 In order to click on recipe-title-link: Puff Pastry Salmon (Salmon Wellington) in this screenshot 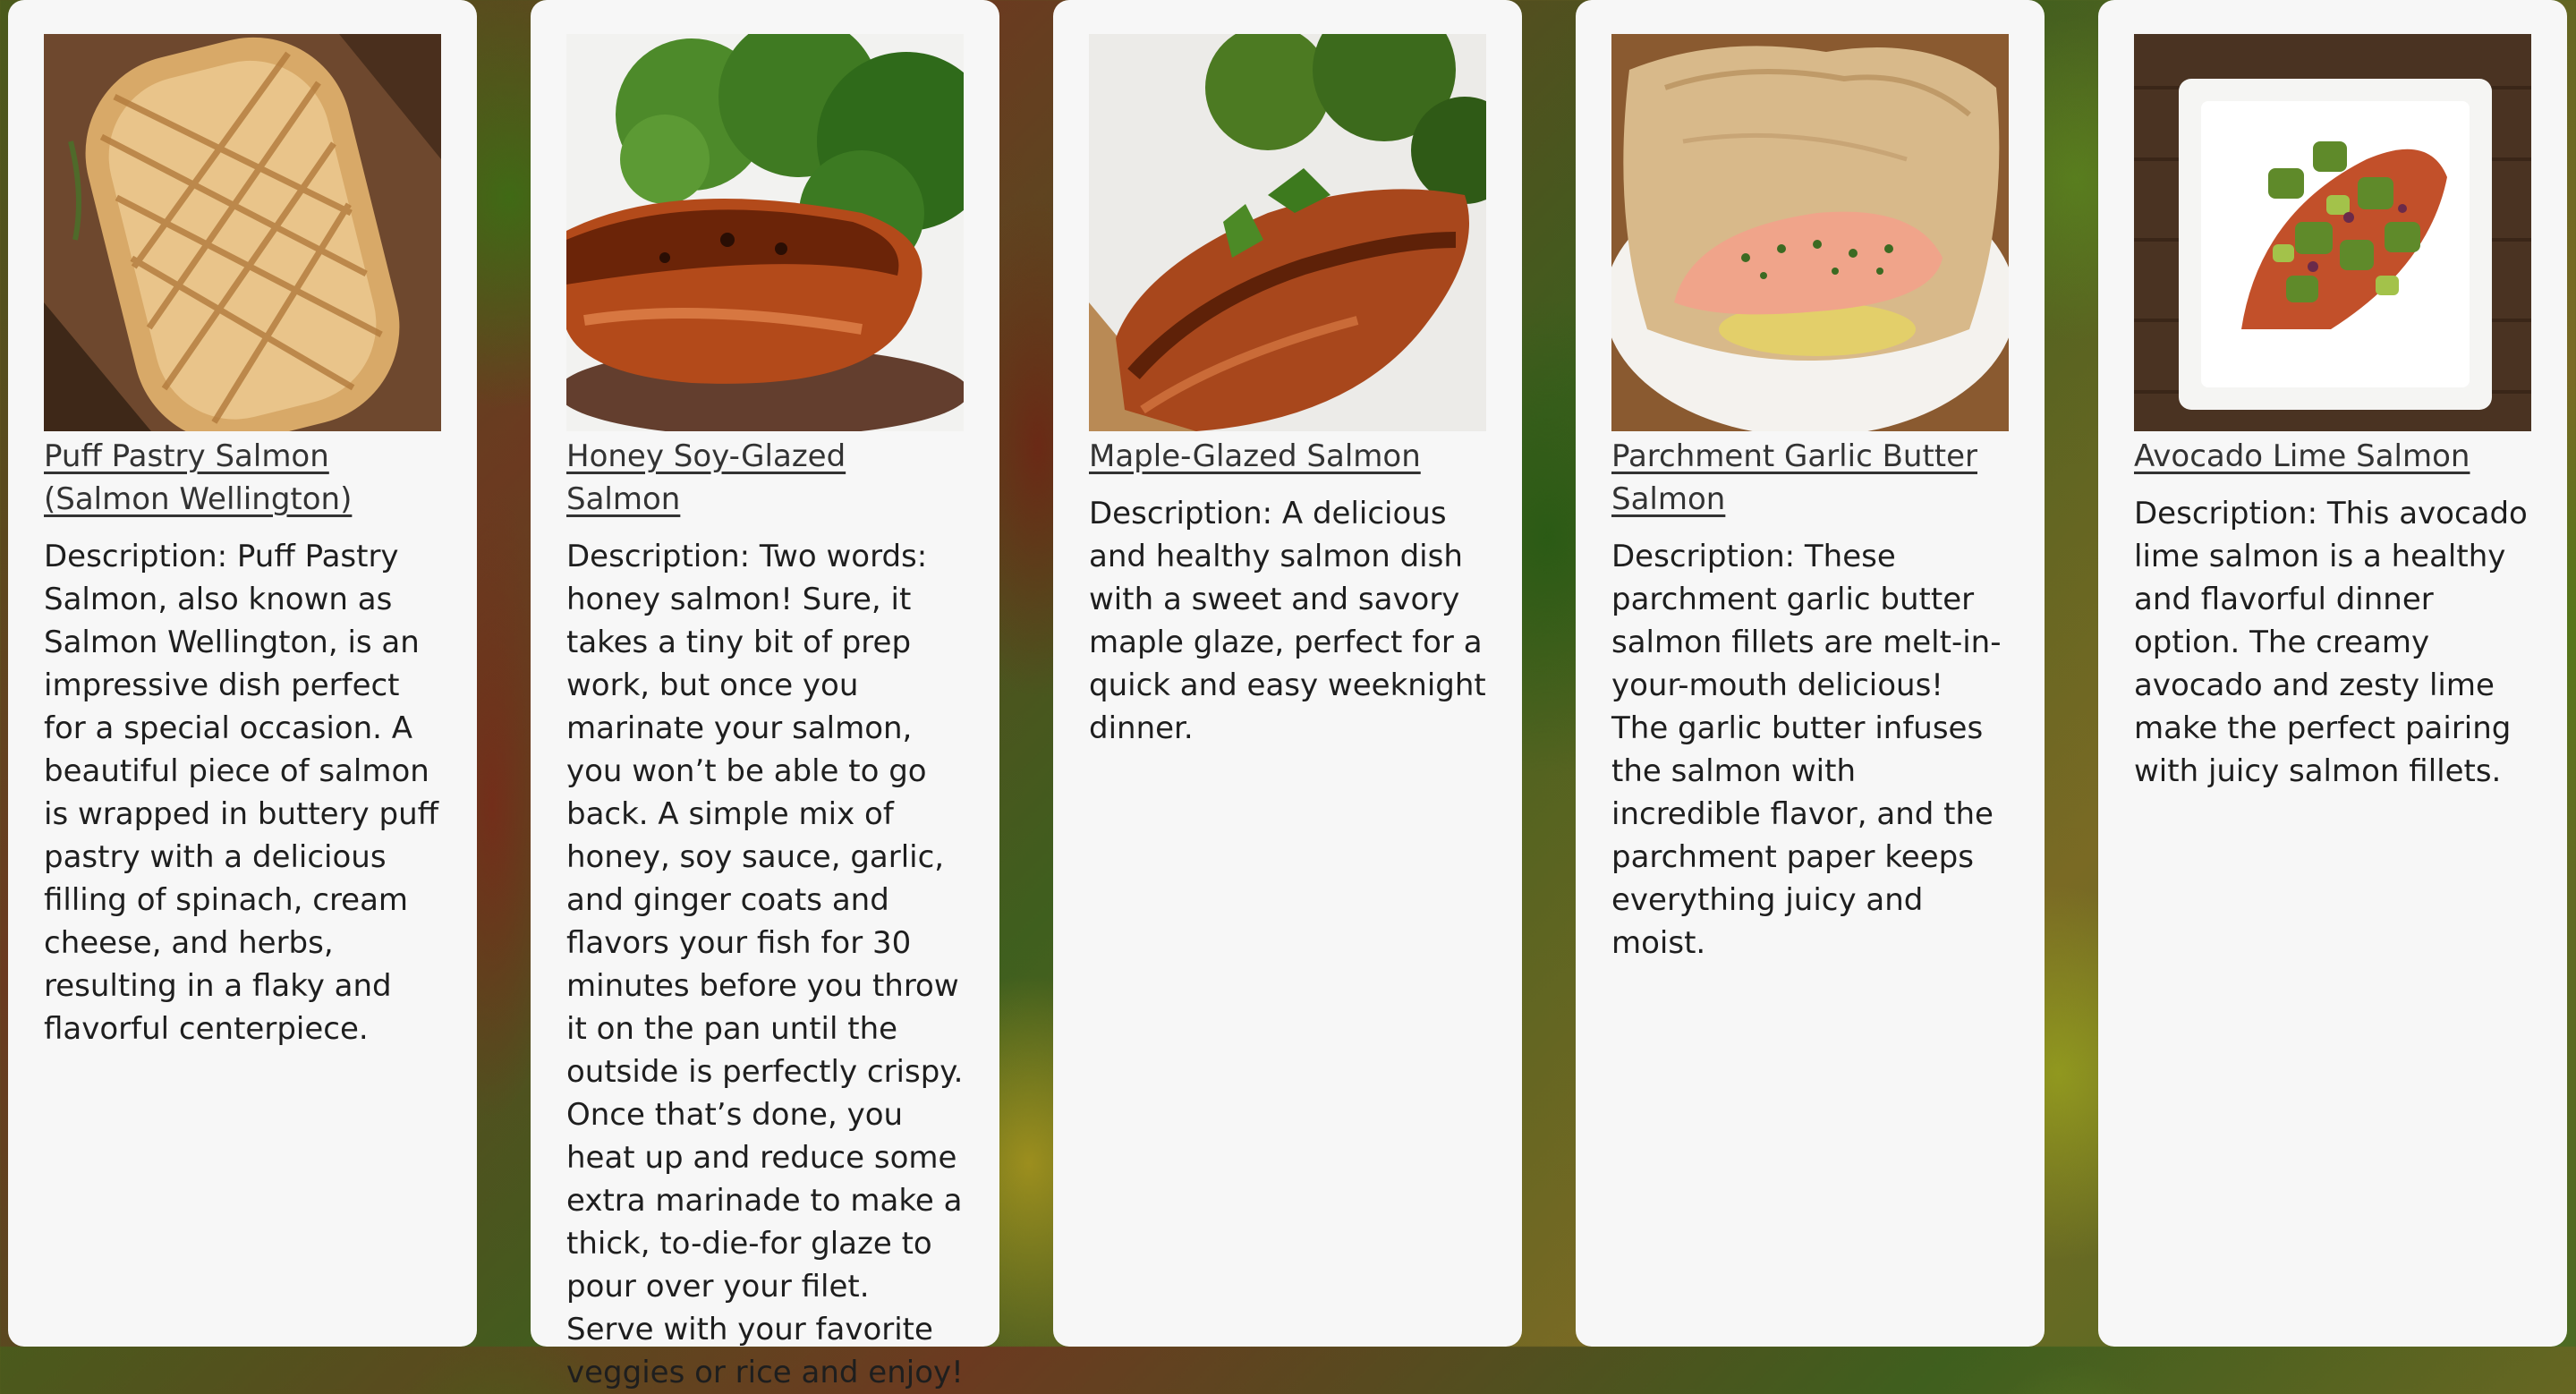, I will do `click(242, 478)`.